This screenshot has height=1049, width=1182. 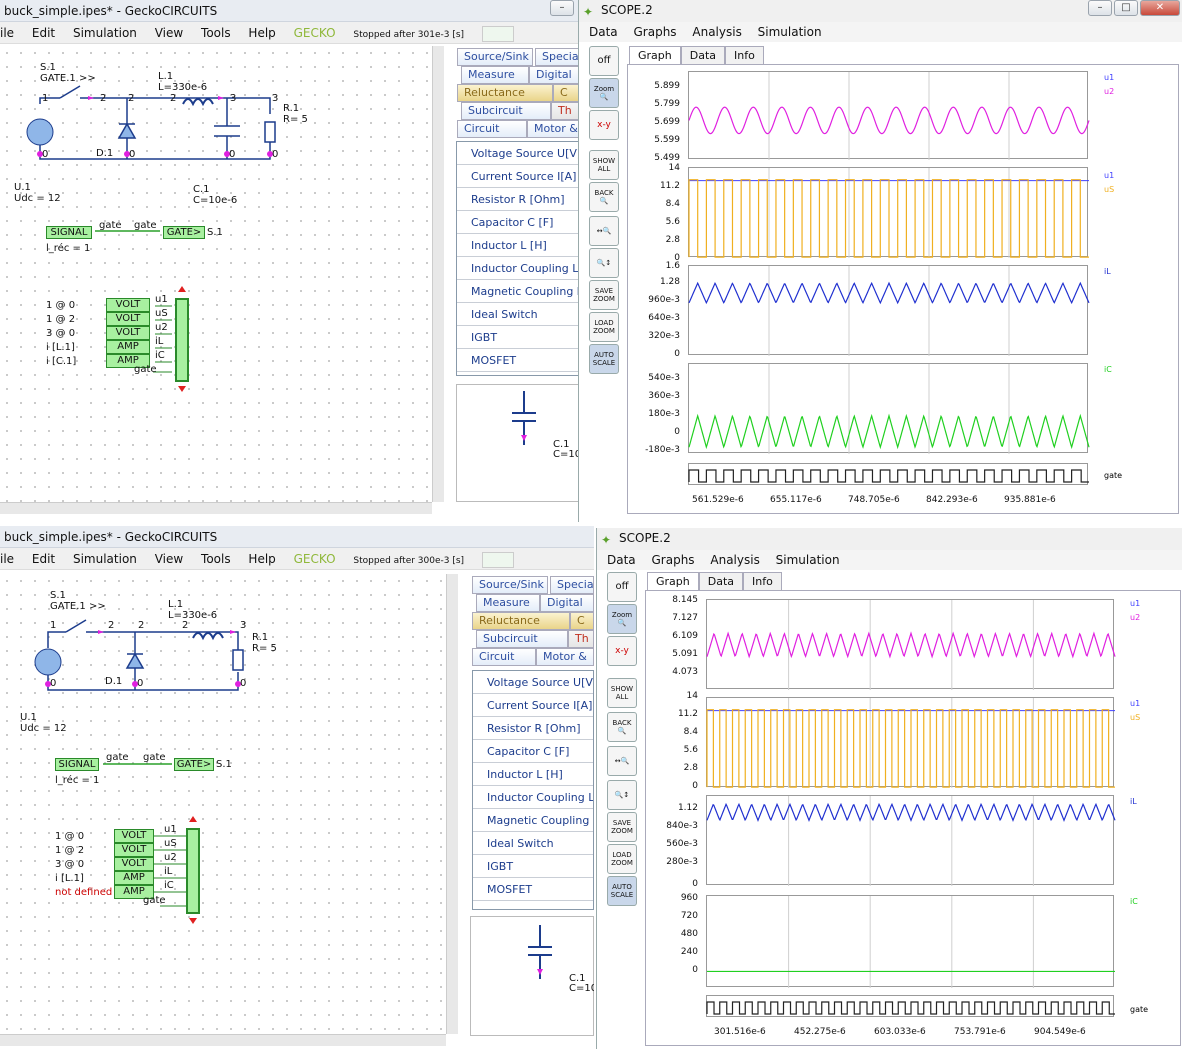 I want to click on scope-close-button: ✕, so click(x=1160, y=8).